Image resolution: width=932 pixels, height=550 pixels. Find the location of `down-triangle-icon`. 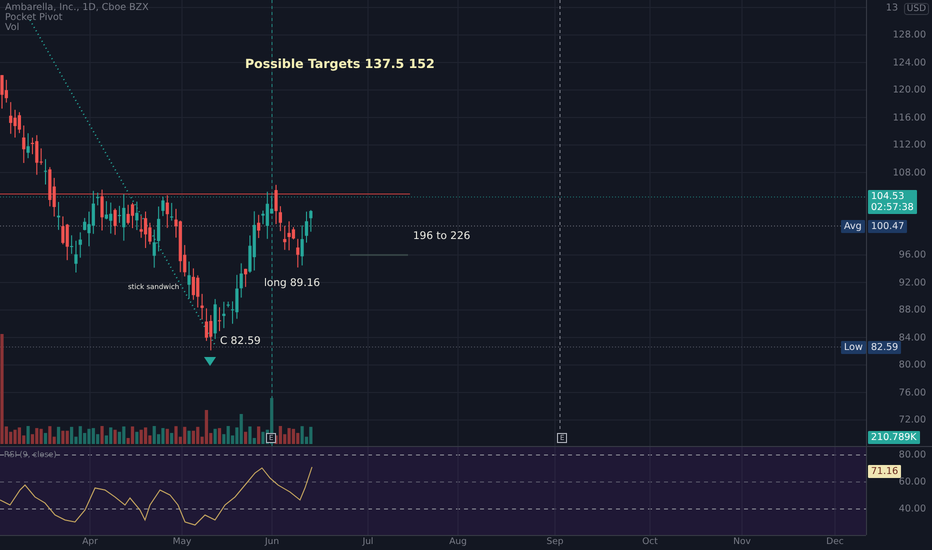

down-triangle-icon is located at coordinates (210, 361).